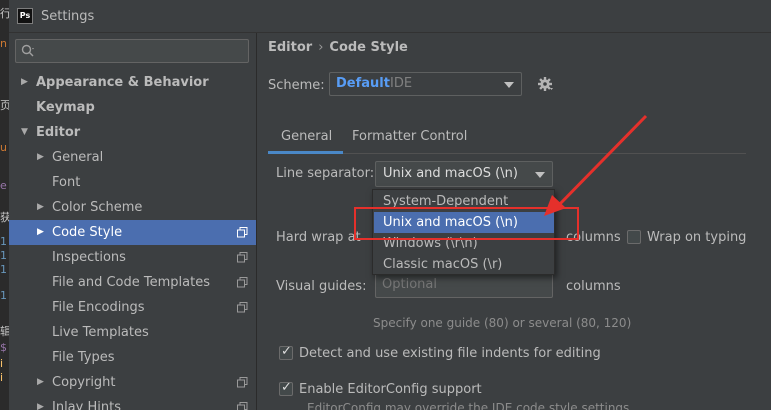 Image resolution: width=771 pixels, height=410 pixels. I want to click on editor-edge-glyph: 页, so click(4, 105).